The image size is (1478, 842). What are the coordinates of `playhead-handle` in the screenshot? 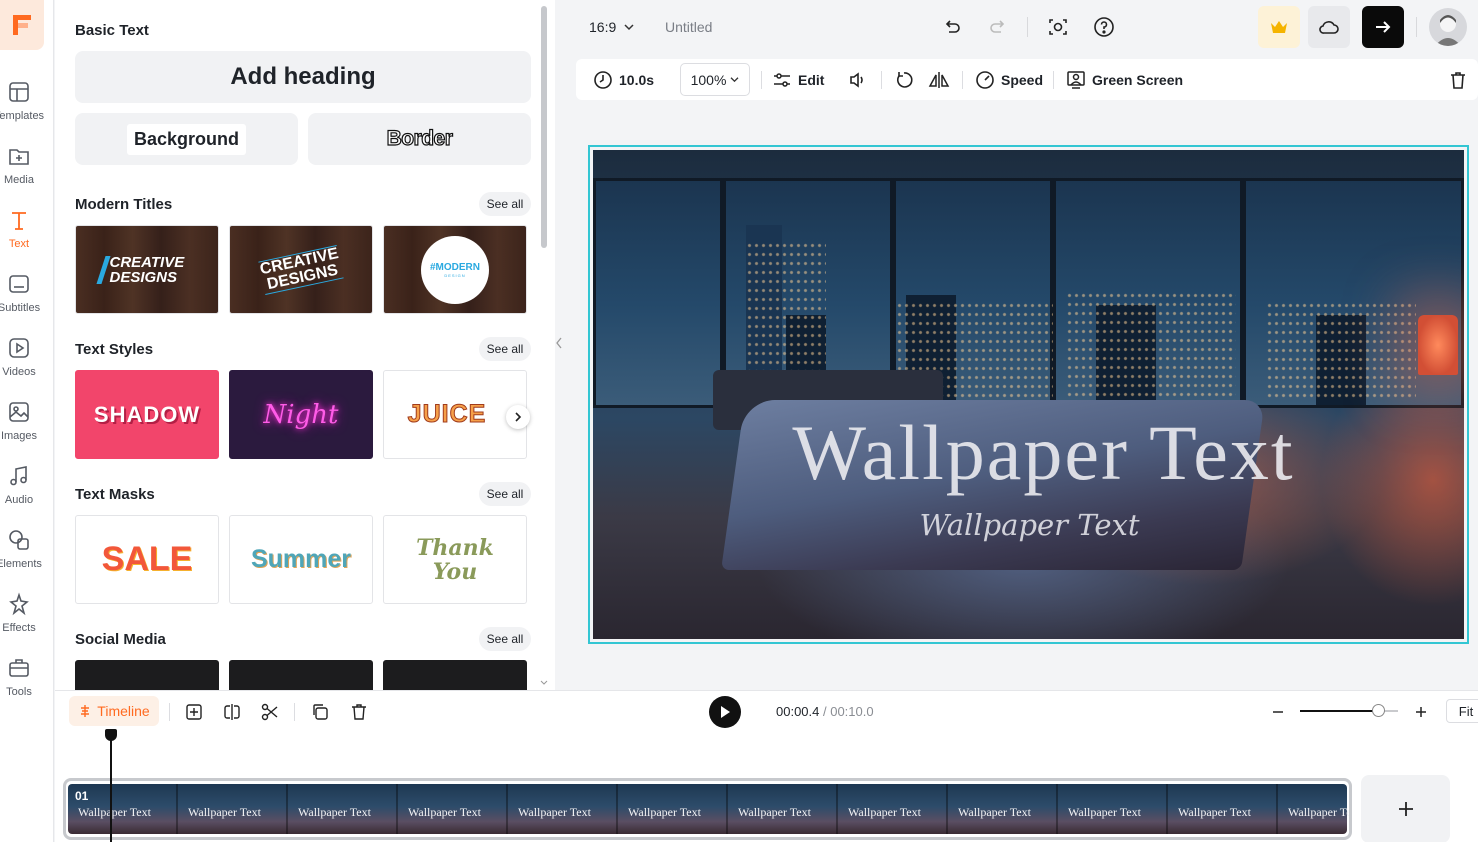 It's located at (111, 735).